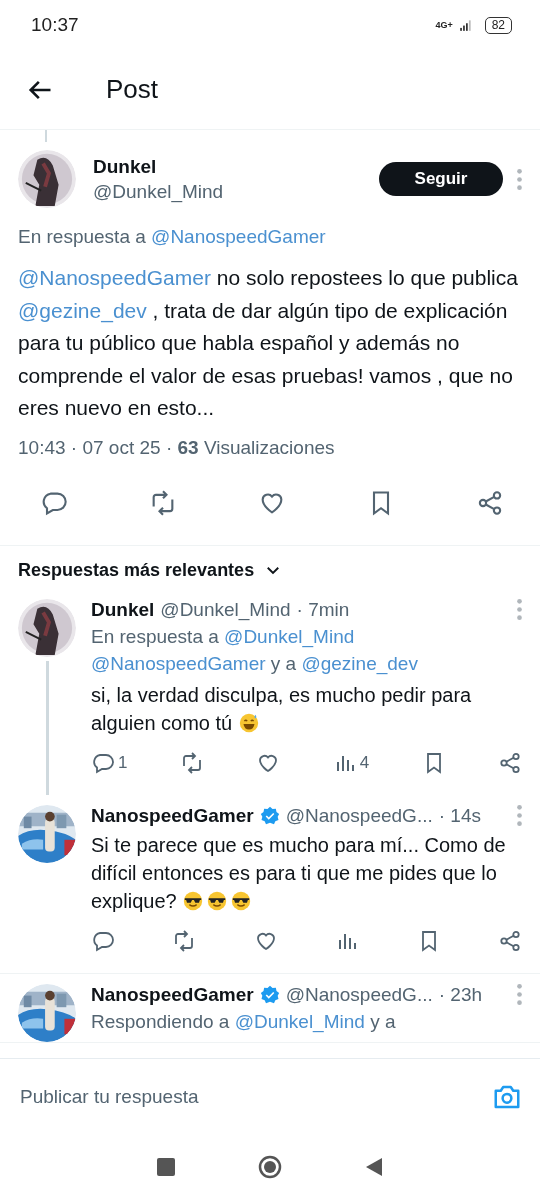  I want to click on circle-icon, so click(270, 1167).